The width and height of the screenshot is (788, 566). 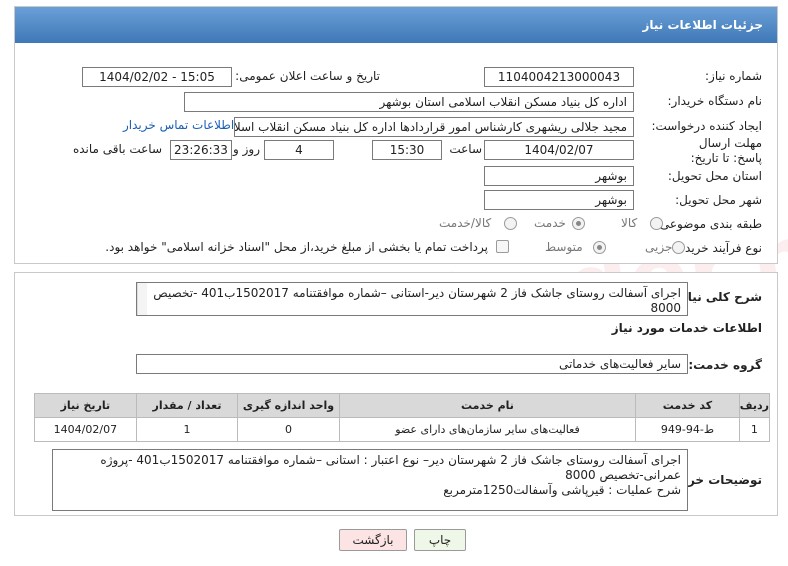 I want to click on category-option-goods-service: کالا/خدمت, so click(x=465, y=223).